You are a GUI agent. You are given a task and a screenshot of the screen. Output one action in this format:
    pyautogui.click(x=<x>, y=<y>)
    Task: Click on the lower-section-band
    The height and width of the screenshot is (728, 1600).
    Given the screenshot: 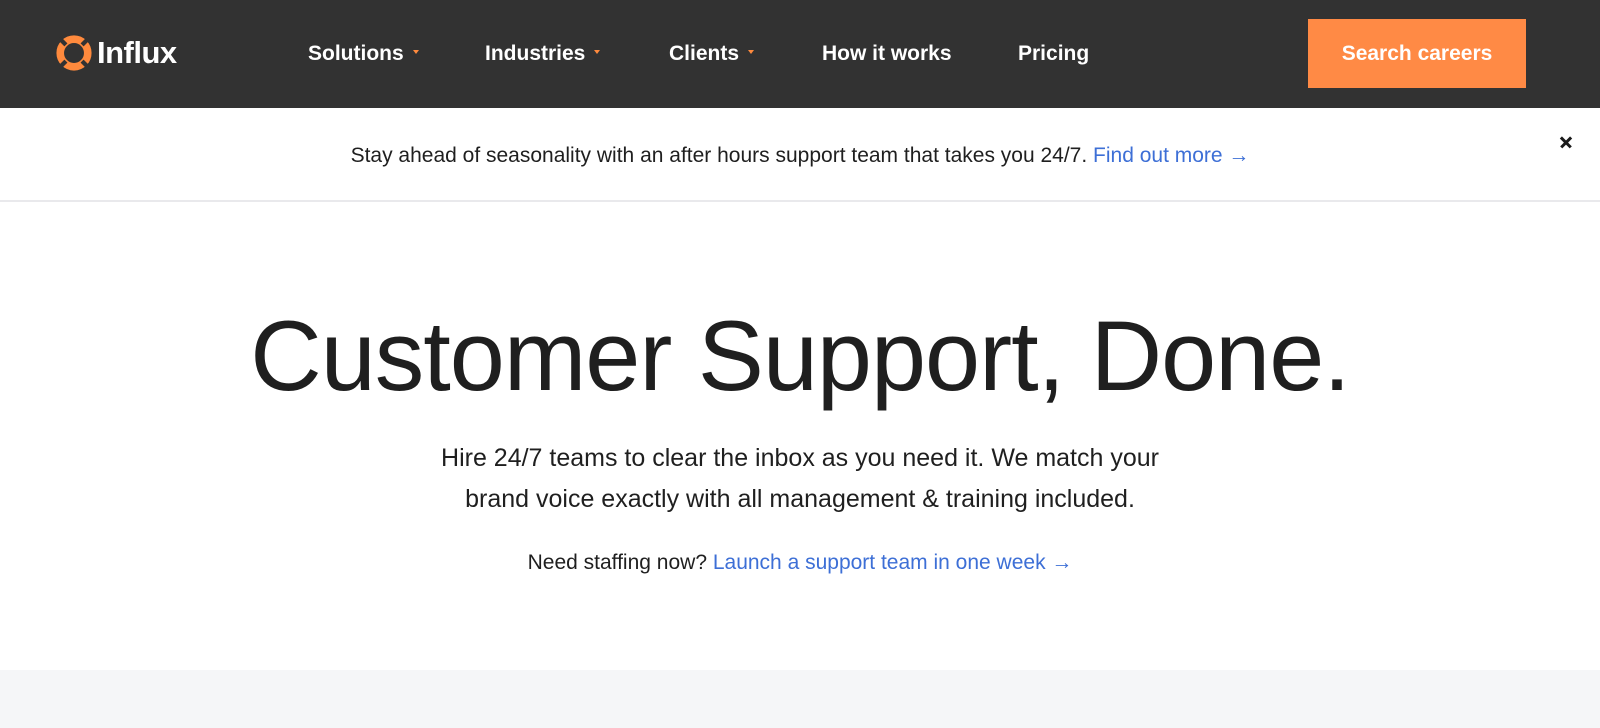 What is the action you would take?
    pyautogui.click(x=800, y=699)
    